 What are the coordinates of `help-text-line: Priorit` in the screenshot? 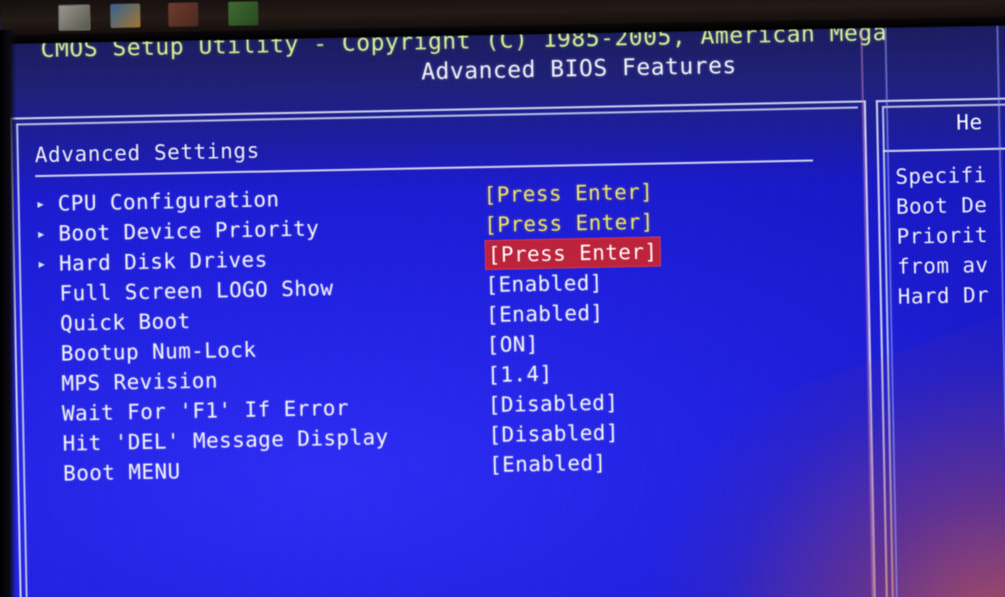 It's located at (942, 235).